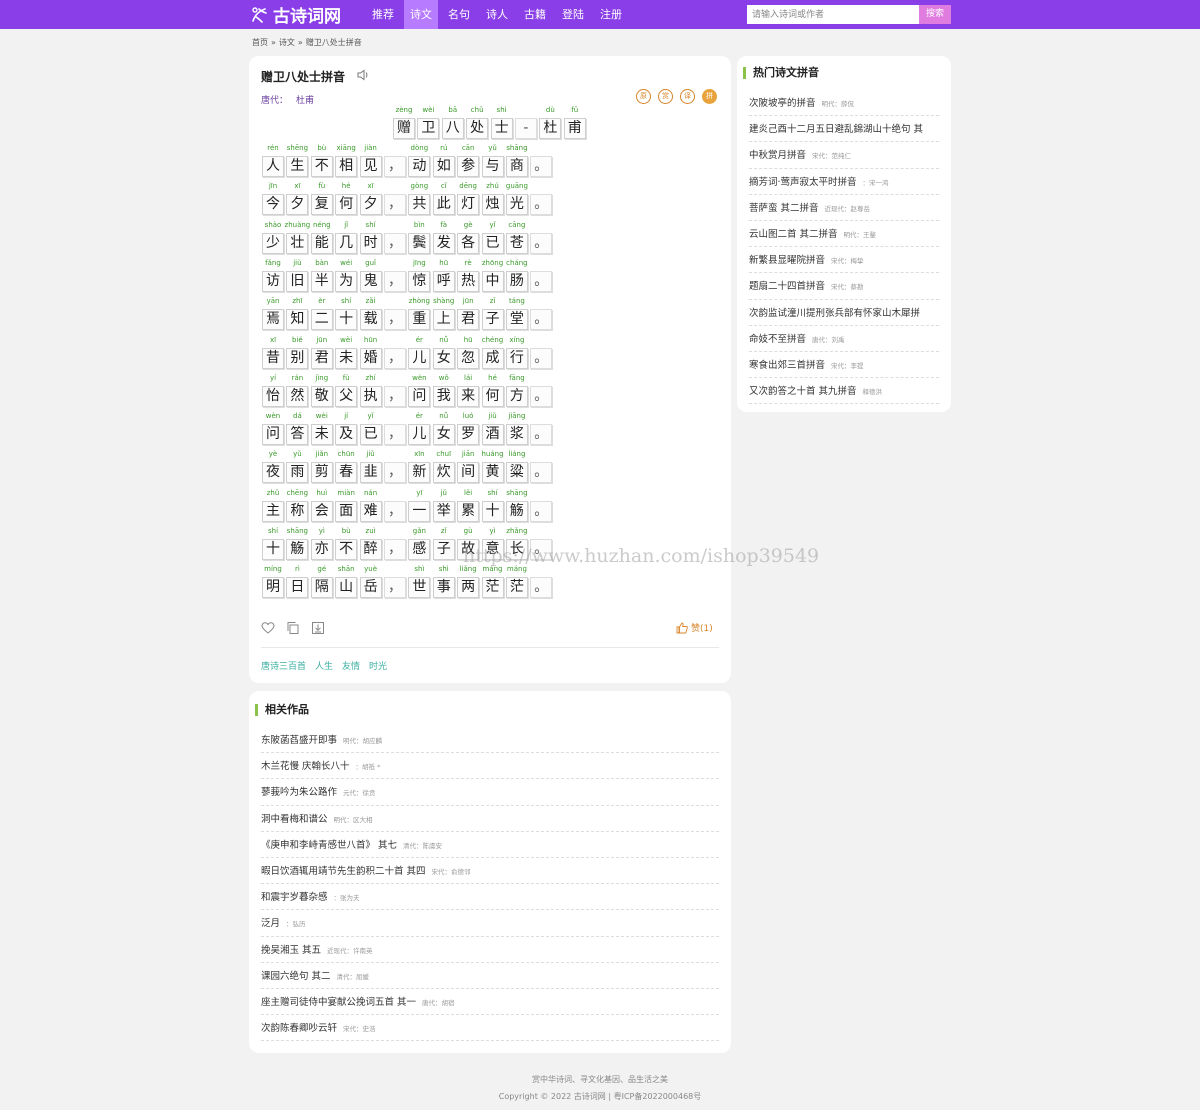 The image size is (1200, 1110). I want to click on item-title: 建炎己酉十二月五日避乱錦湖山十绝句 其, so click(836, 130).